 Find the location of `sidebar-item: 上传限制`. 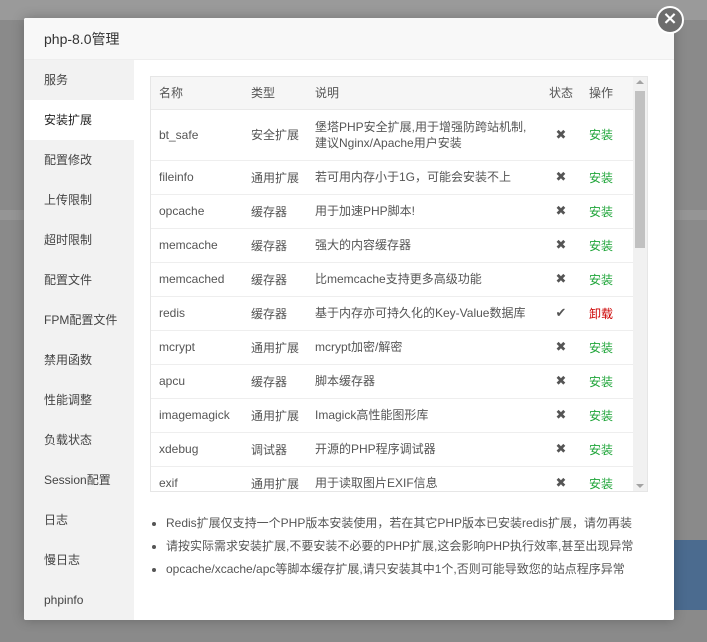

sidebar-item: 上传限制 is located at coordinates (79, 200).